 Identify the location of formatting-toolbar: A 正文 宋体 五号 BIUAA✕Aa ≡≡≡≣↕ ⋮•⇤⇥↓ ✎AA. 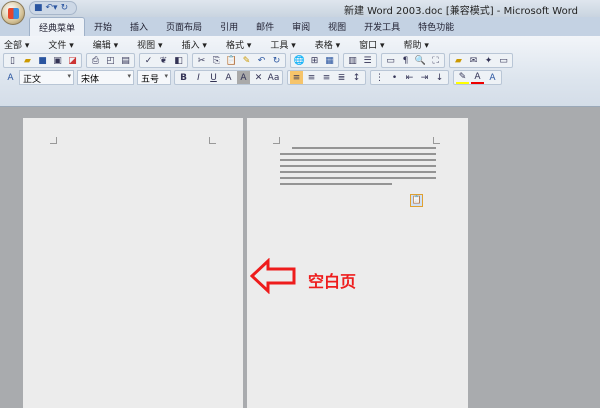
(300, 77).